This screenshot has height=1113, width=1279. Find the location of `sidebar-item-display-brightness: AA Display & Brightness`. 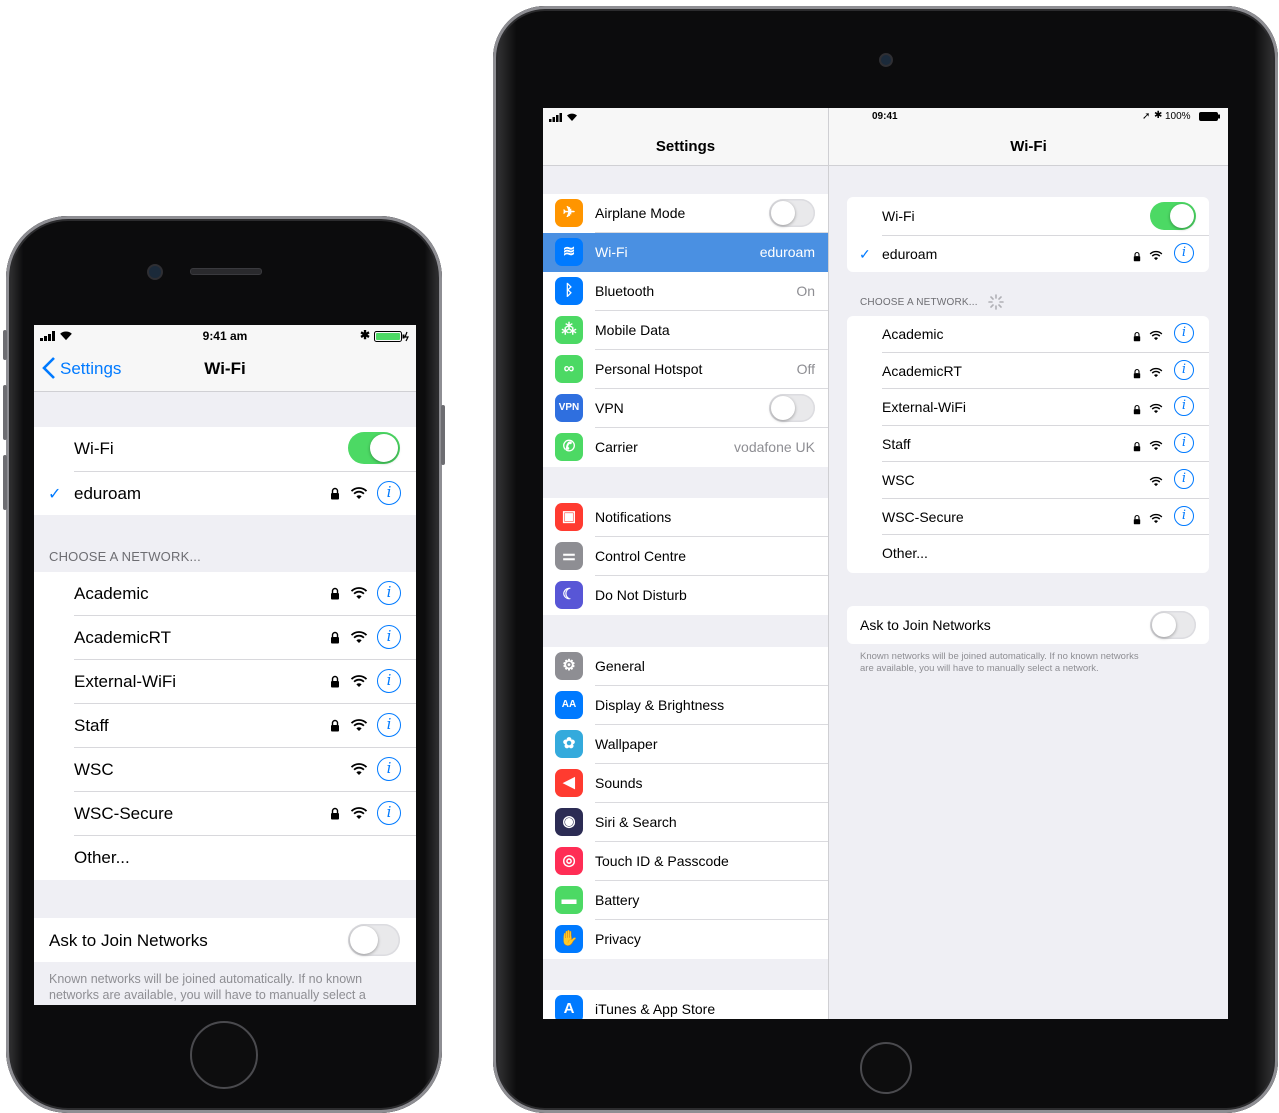

sidebar-item-display-brightness: AA Display & Brightness is located at coordinates (685, 705).